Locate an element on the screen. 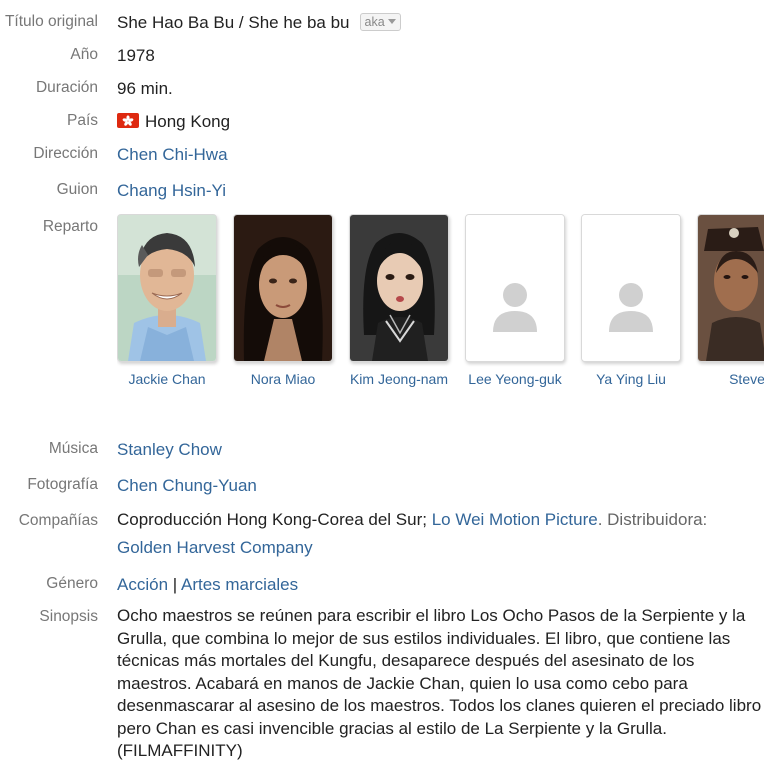  cast-photo-nora-miao is located at coordinates (283, 288).